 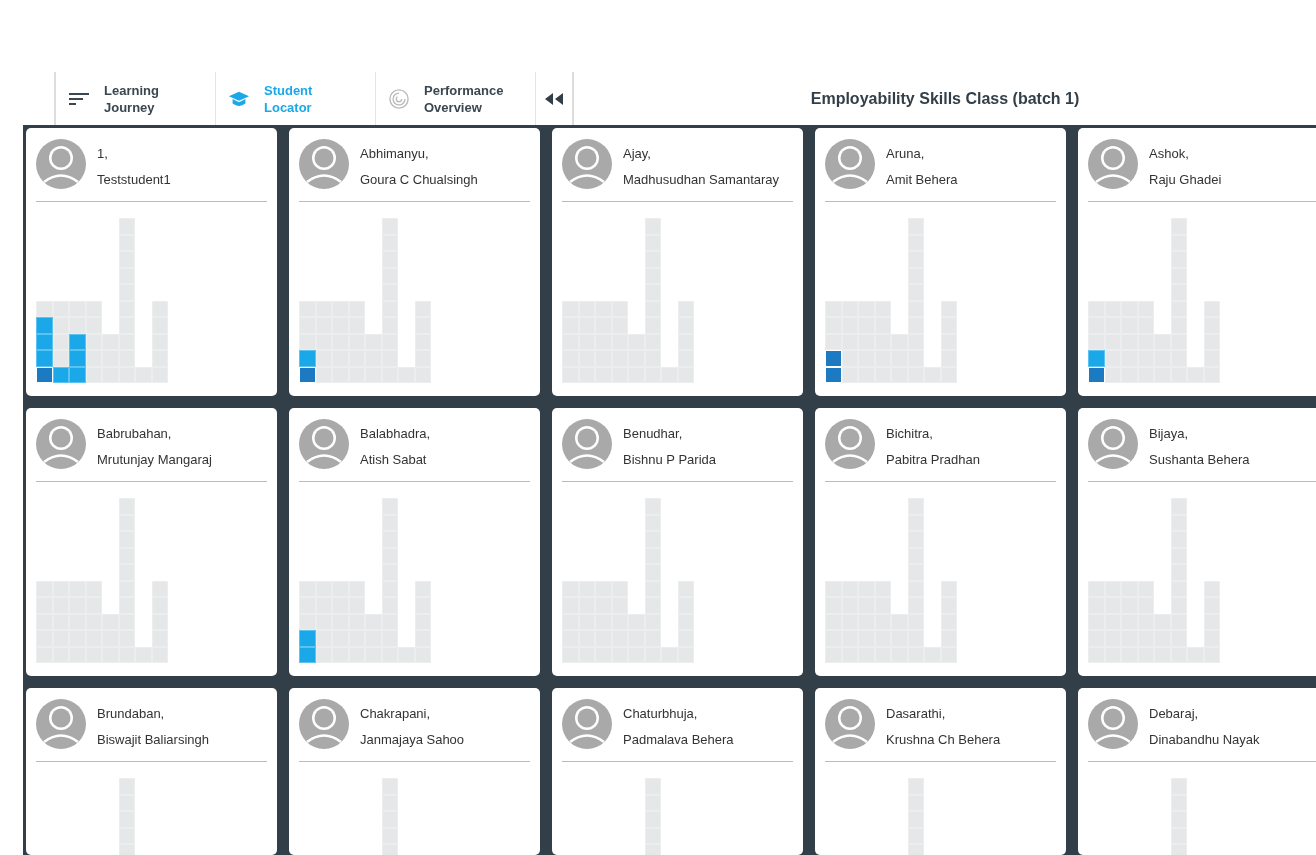 I want to click on student-card: Dasarathi, Krushna Ch Behera, so click(x=940, y=771).